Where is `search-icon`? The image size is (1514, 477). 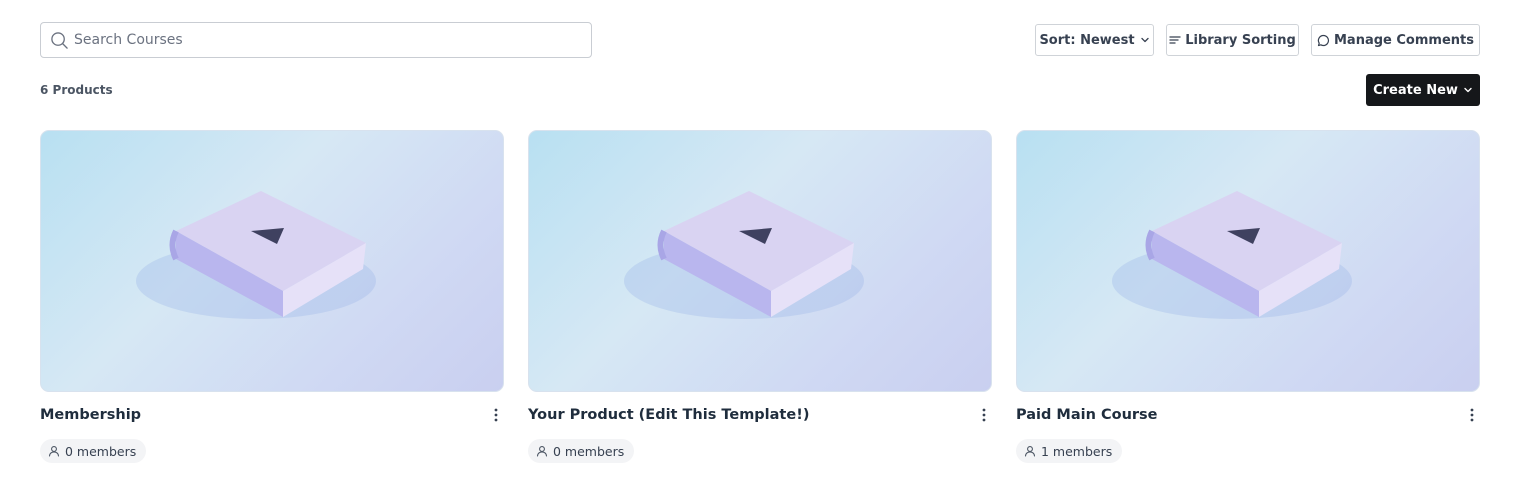
search-icon is located at coordinates (59, 40).